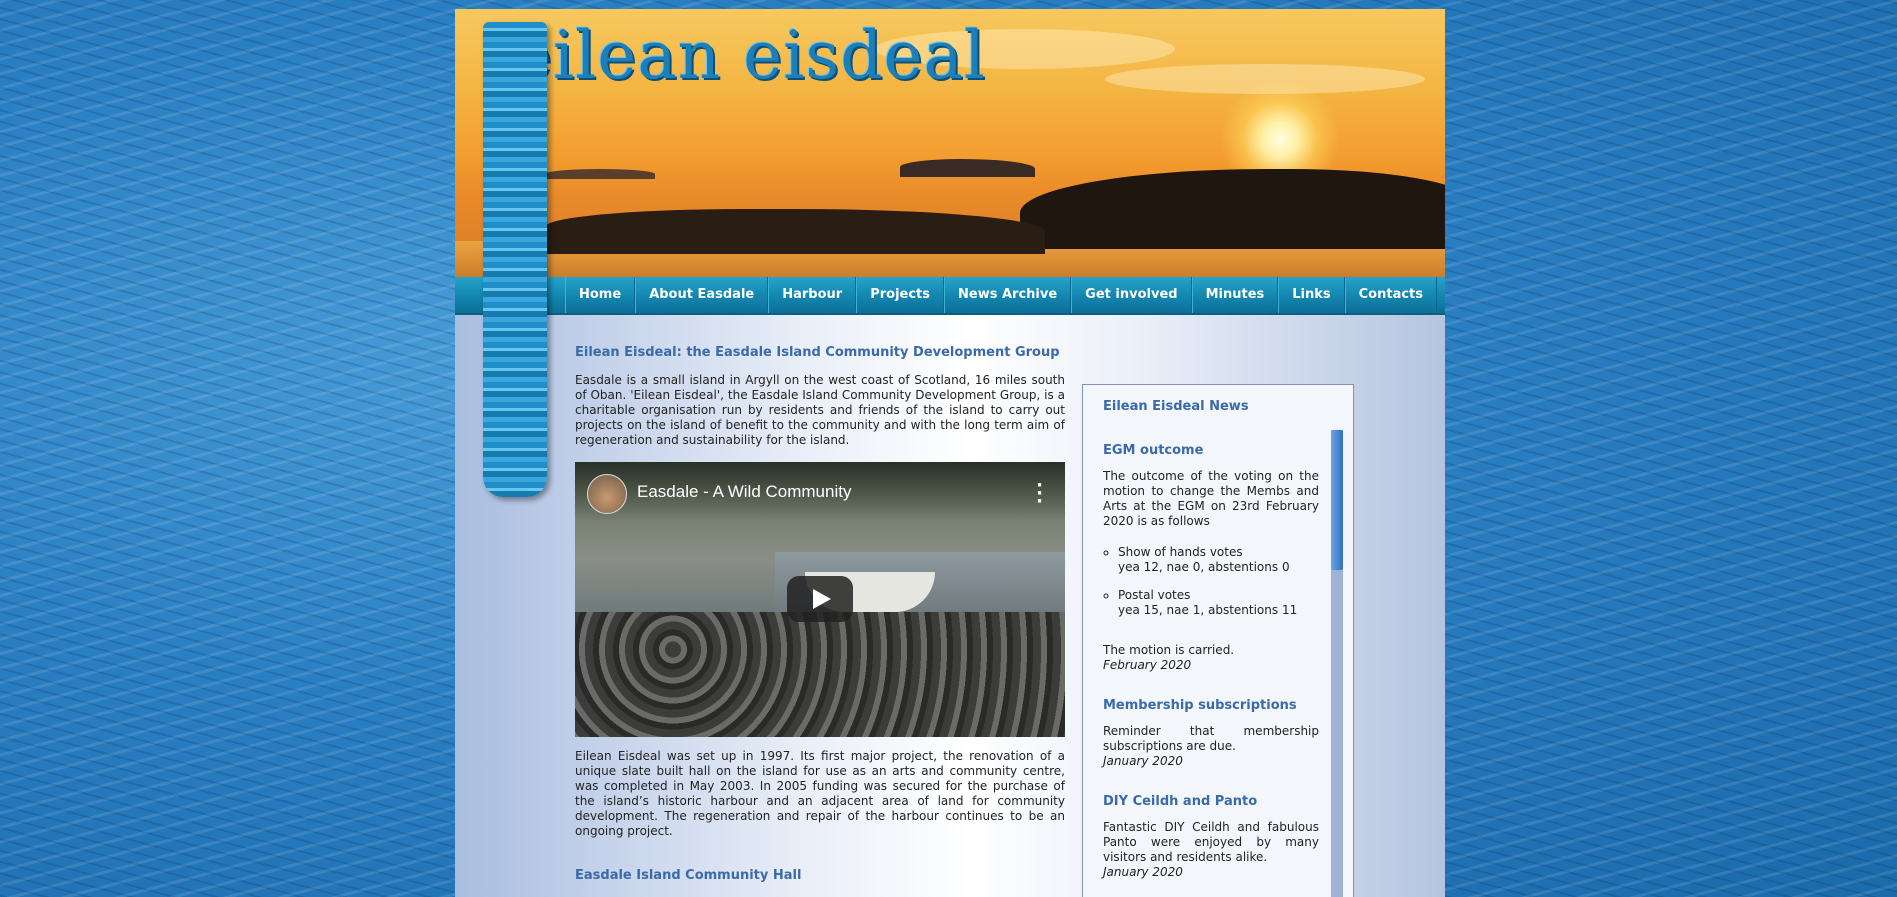 The width and height of the screenshot is (1897, 897). What do you see at coordinates (812, 295) in the screenshot?
I see `nav-item-harbour: Harbour` at bounding box center [812, 295].